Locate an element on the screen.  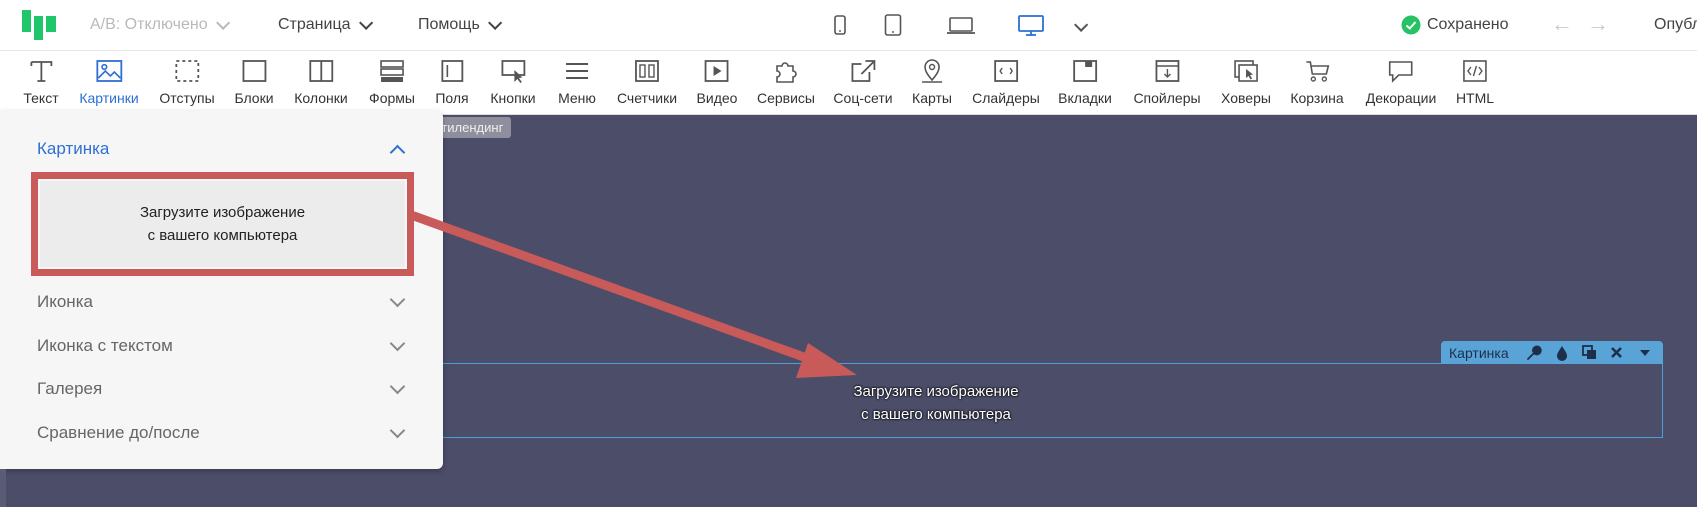
annotation-arrow-icon is located at coordinates (633, 294).